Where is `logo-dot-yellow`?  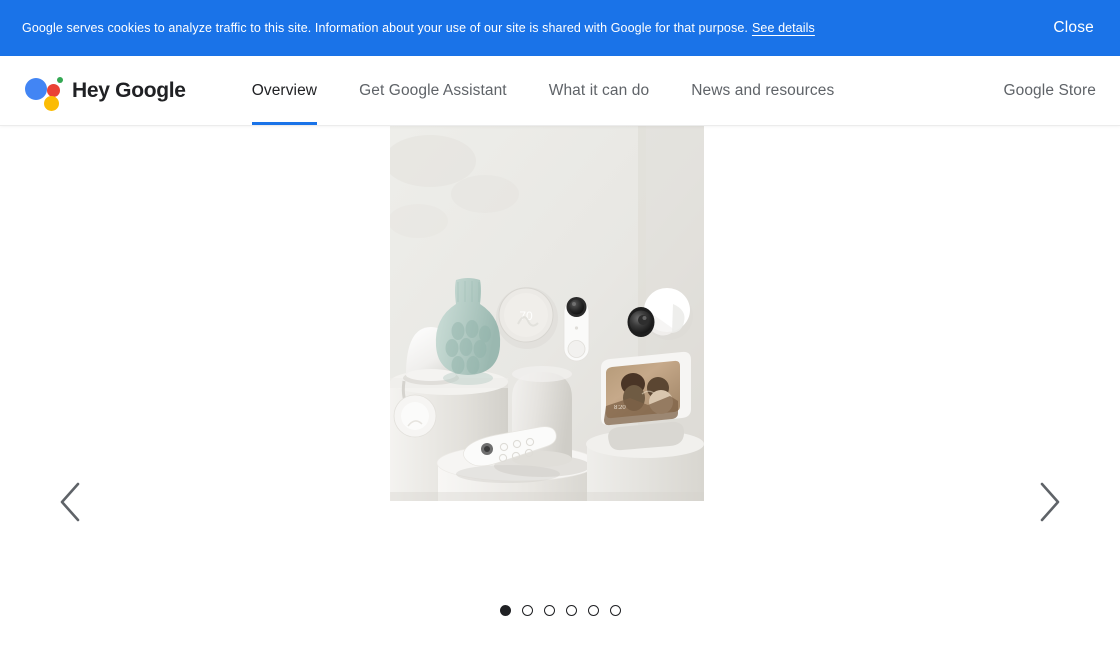 logo-dot-yellow is located at coordinates (51, 103).